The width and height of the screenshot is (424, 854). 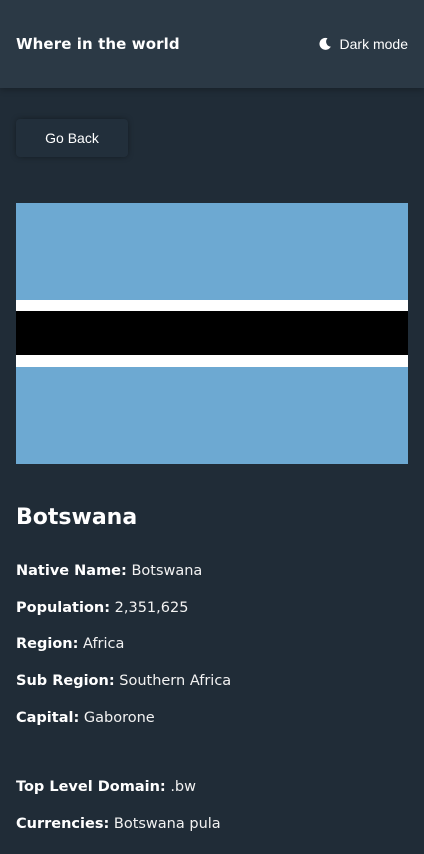 What do you see at coordinates (48, 718) in the screenshot?
I see `detail-label: Capital:` at bounding box center [48, 718].